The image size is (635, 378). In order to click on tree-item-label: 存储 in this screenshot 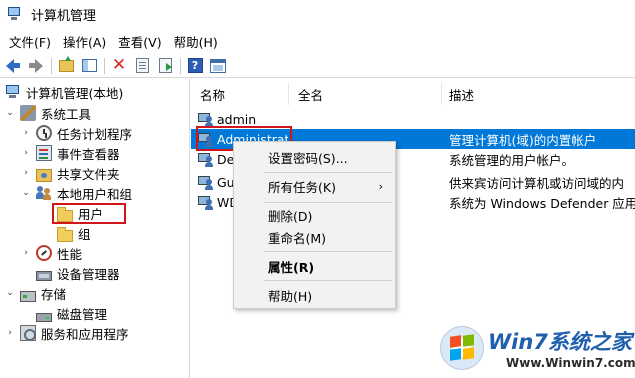, I will do `click(54, 294)`.